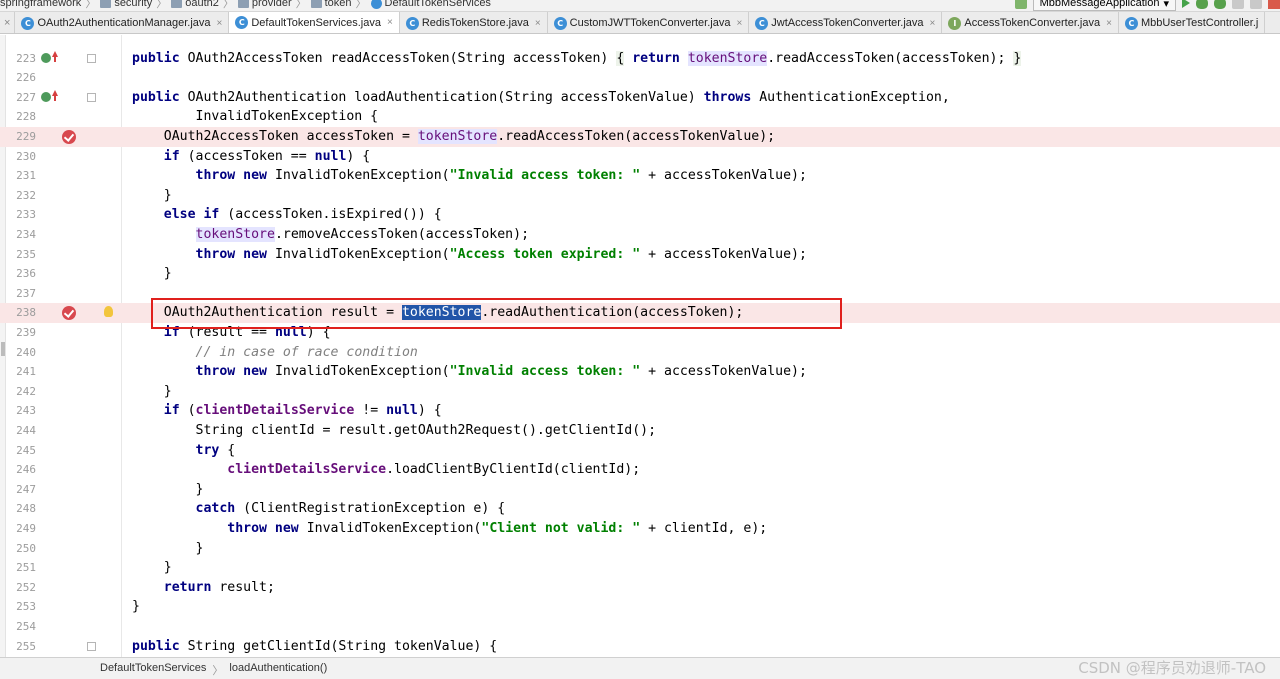 The width and height of the screenshot is (1280, 679). I want to click on profile-icon, so click(1238, 4).